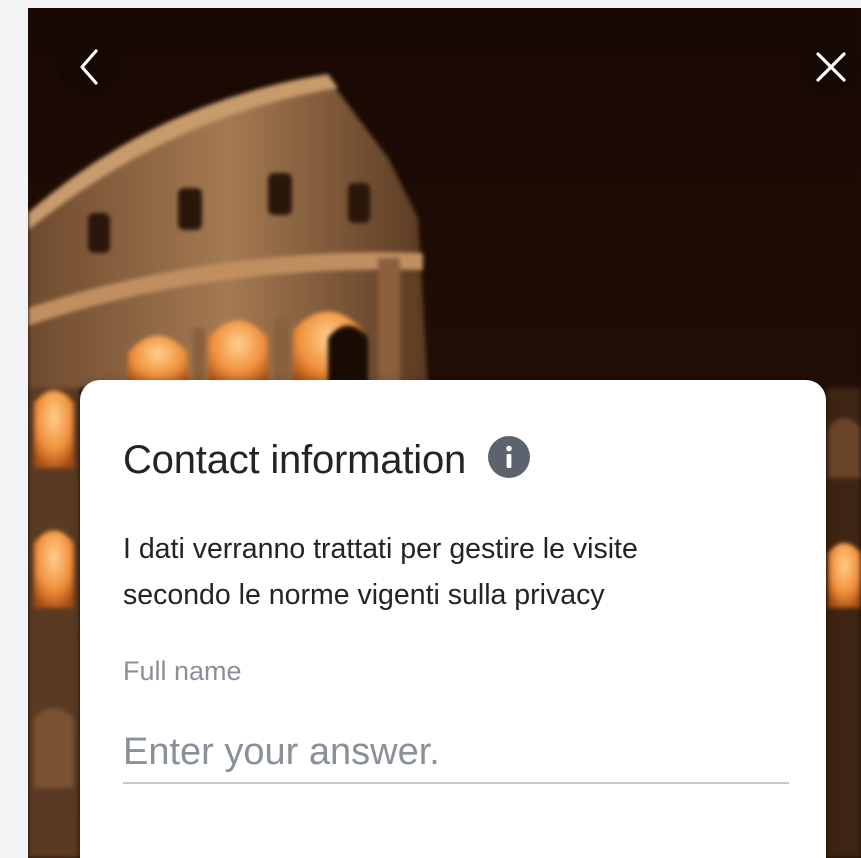 The image size is (861, 858). Describe the element at coordinates (295, 460) in the screenshot. I see `card-title: Contact information` at that location.